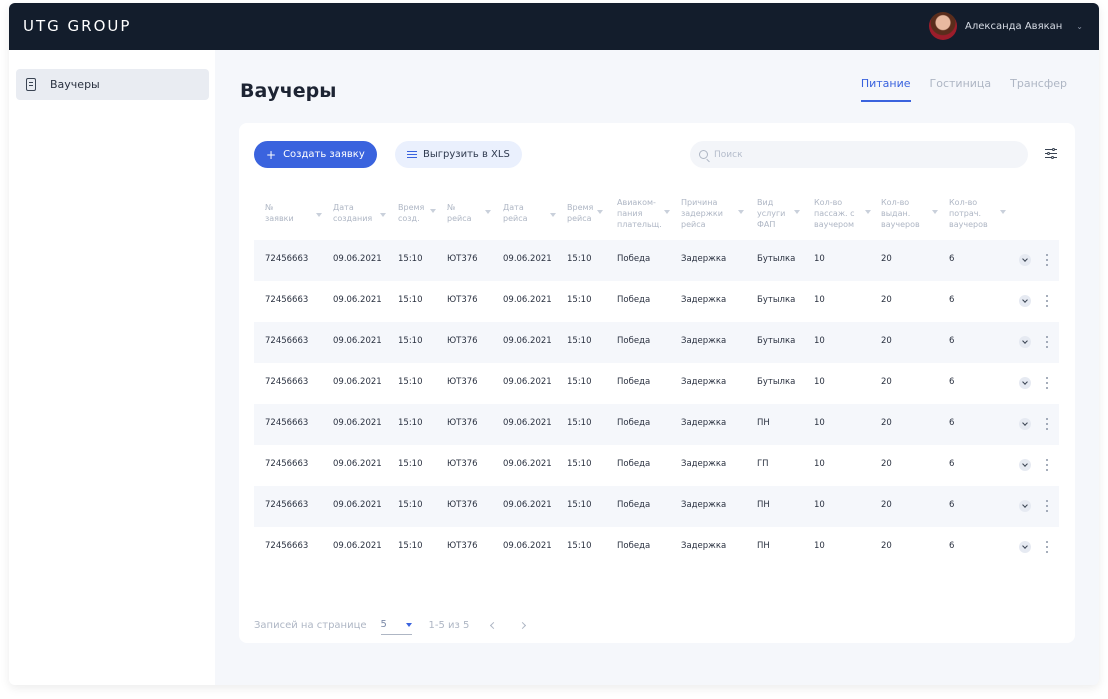 The width and height of the screenshot is (1108, 699). What do you see at coordinates (885, 89) in the screenshot?
I see `tab-food: Питание` at bounding box center [885, 89].